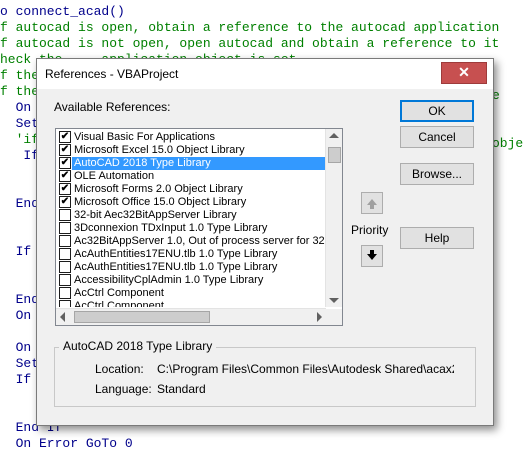 The width and height of the screenshot is (525, 460). I want to click on reference-label: Visual Basic For Applications, so click(145, 137).